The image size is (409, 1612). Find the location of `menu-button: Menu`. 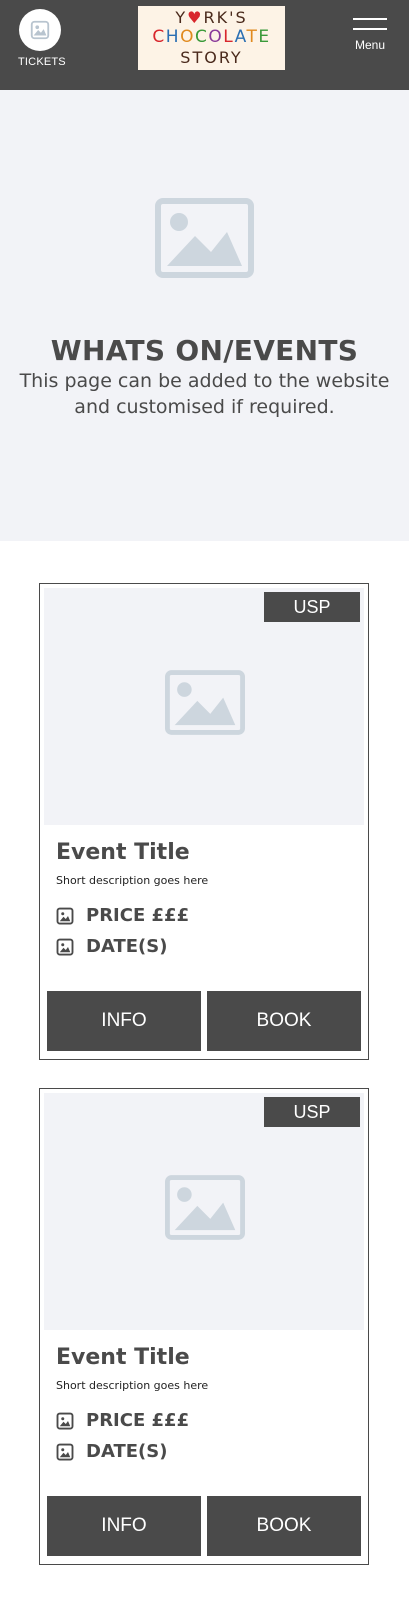

menu-button: Menu is located at coordinates (370, 35).